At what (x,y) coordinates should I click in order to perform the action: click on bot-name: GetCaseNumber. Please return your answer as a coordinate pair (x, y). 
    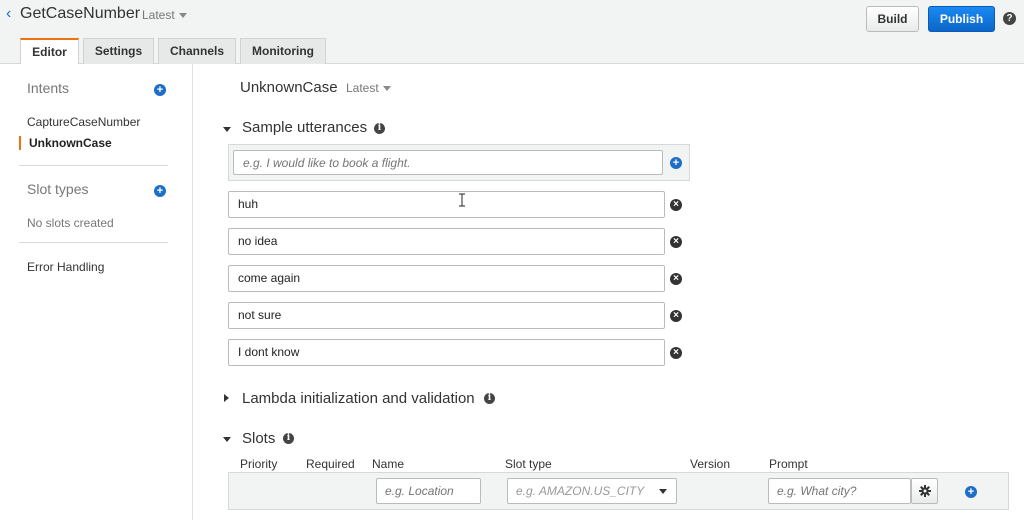
    Looking at the image, I should click on (80, 13).